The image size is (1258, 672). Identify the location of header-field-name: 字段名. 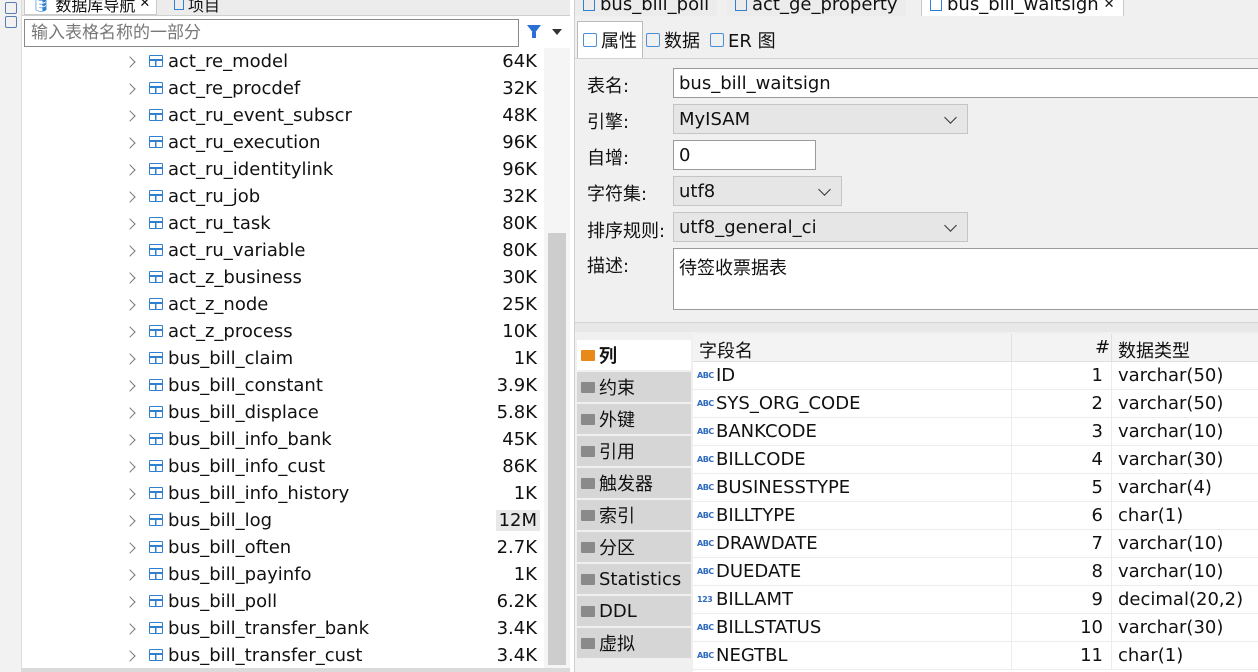
(726, 350).